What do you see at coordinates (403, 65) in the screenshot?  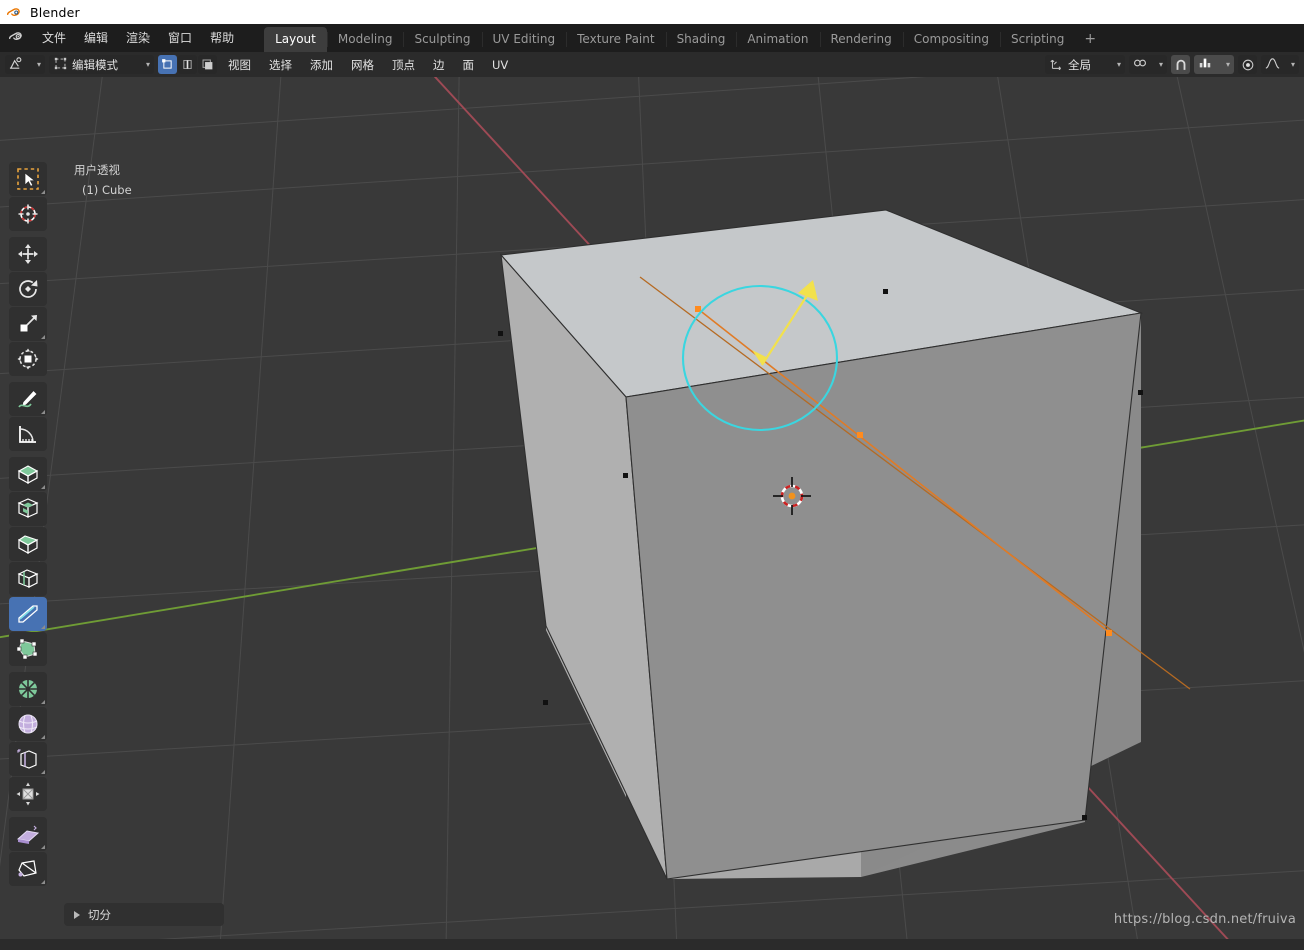 I see `menu-vertex: 顶点` at bounding box center [403, 65].